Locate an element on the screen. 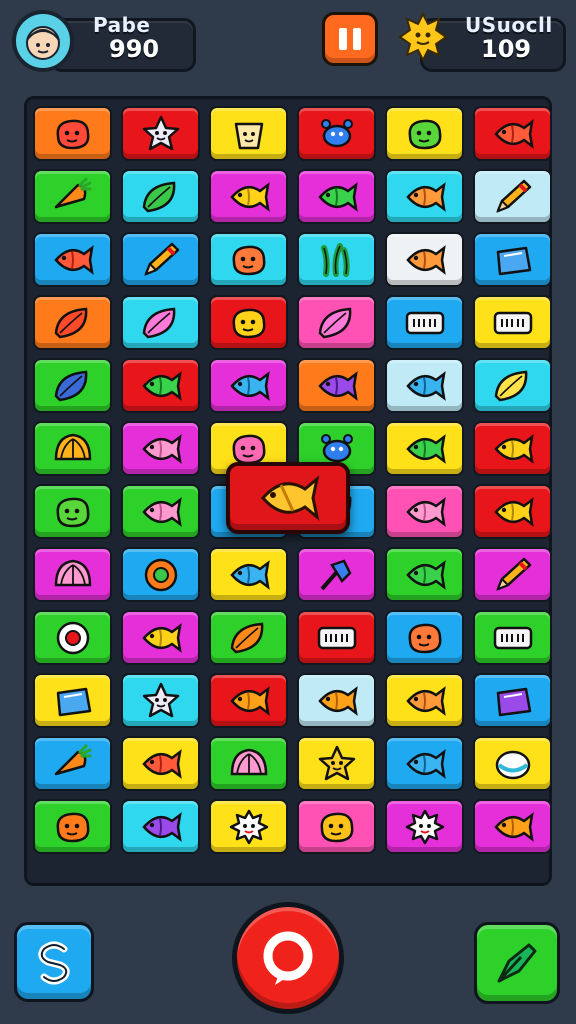 The height and width of the screenshot is (1024, 576). yellow-fish-icon is located at coordinates (513, 511).